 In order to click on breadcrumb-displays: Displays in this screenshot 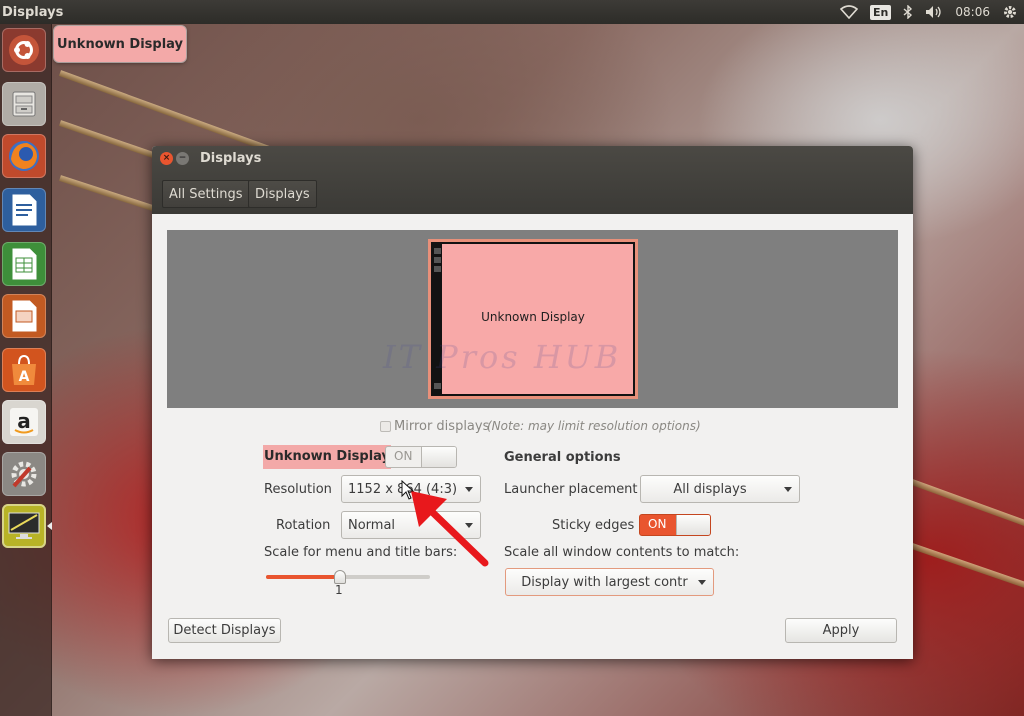, I will do `click(282, 194)`.